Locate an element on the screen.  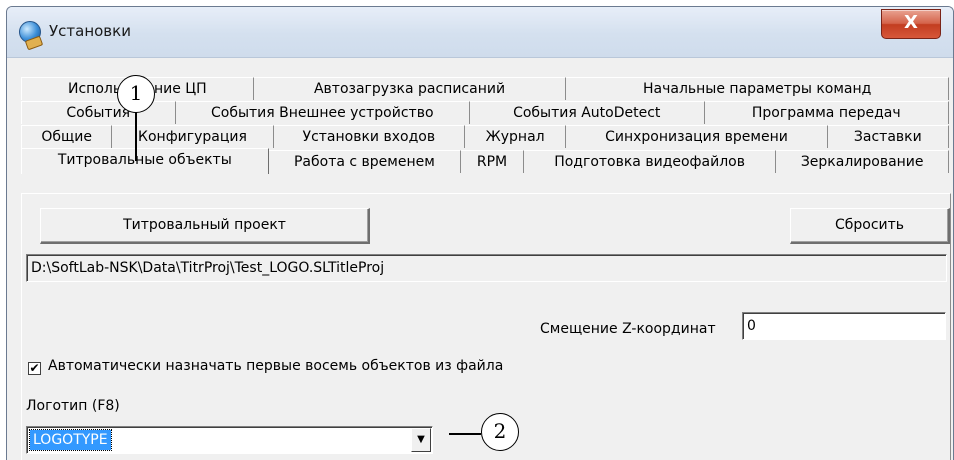
logo-label: Логотип (F8) is located at coordinates (73, 406).